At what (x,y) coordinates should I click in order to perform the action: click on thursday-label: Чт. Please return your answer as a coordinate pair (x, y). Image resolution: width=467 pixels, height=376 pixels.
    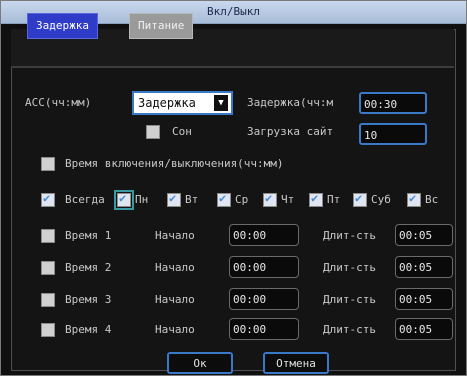
    Looking at the image, I should click on (288, 199).